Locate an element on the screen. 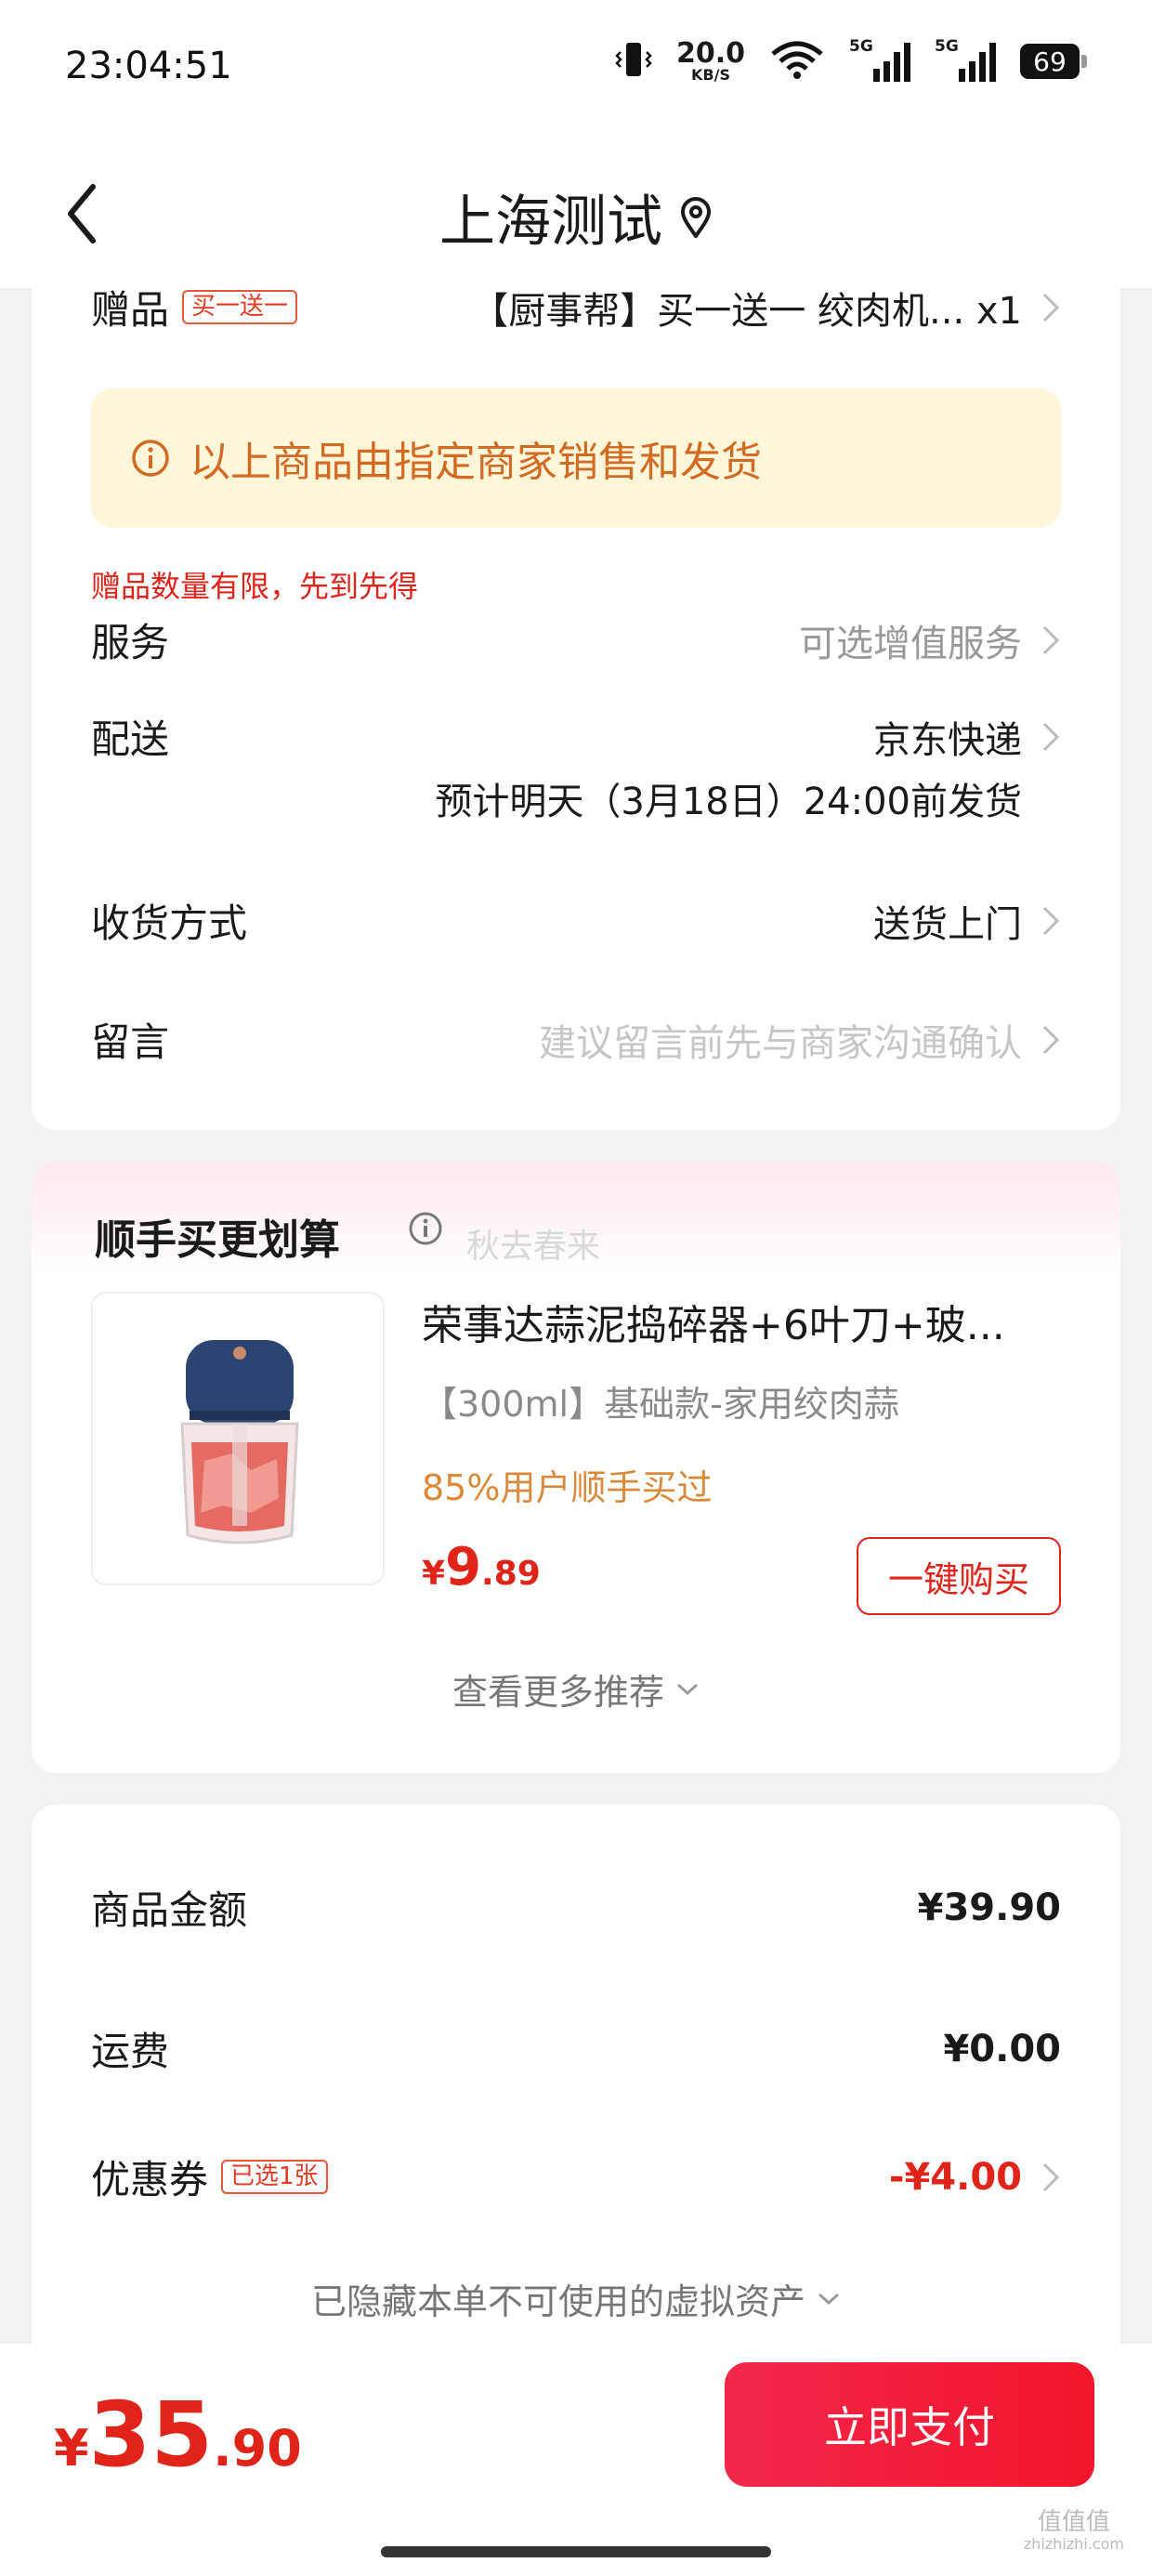  price-integer: 9 is located at coordinates (463, 1567).